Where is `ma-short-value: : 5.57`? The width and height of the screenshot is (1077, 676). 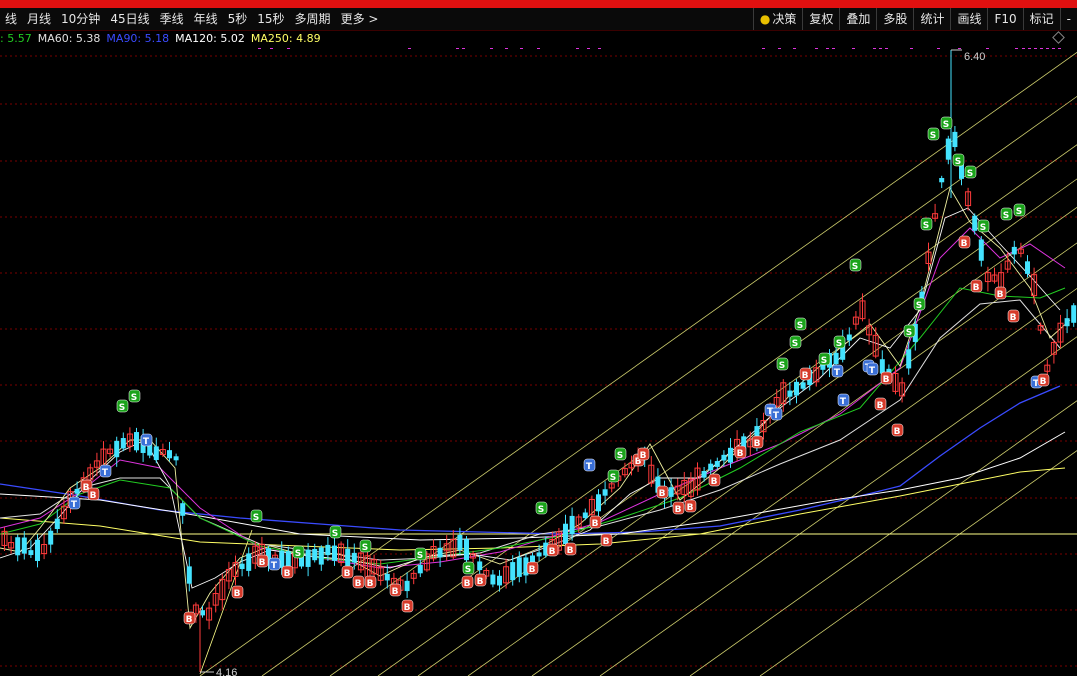
ma-short-value: : 5.57 is located at coordinates (16, 38).